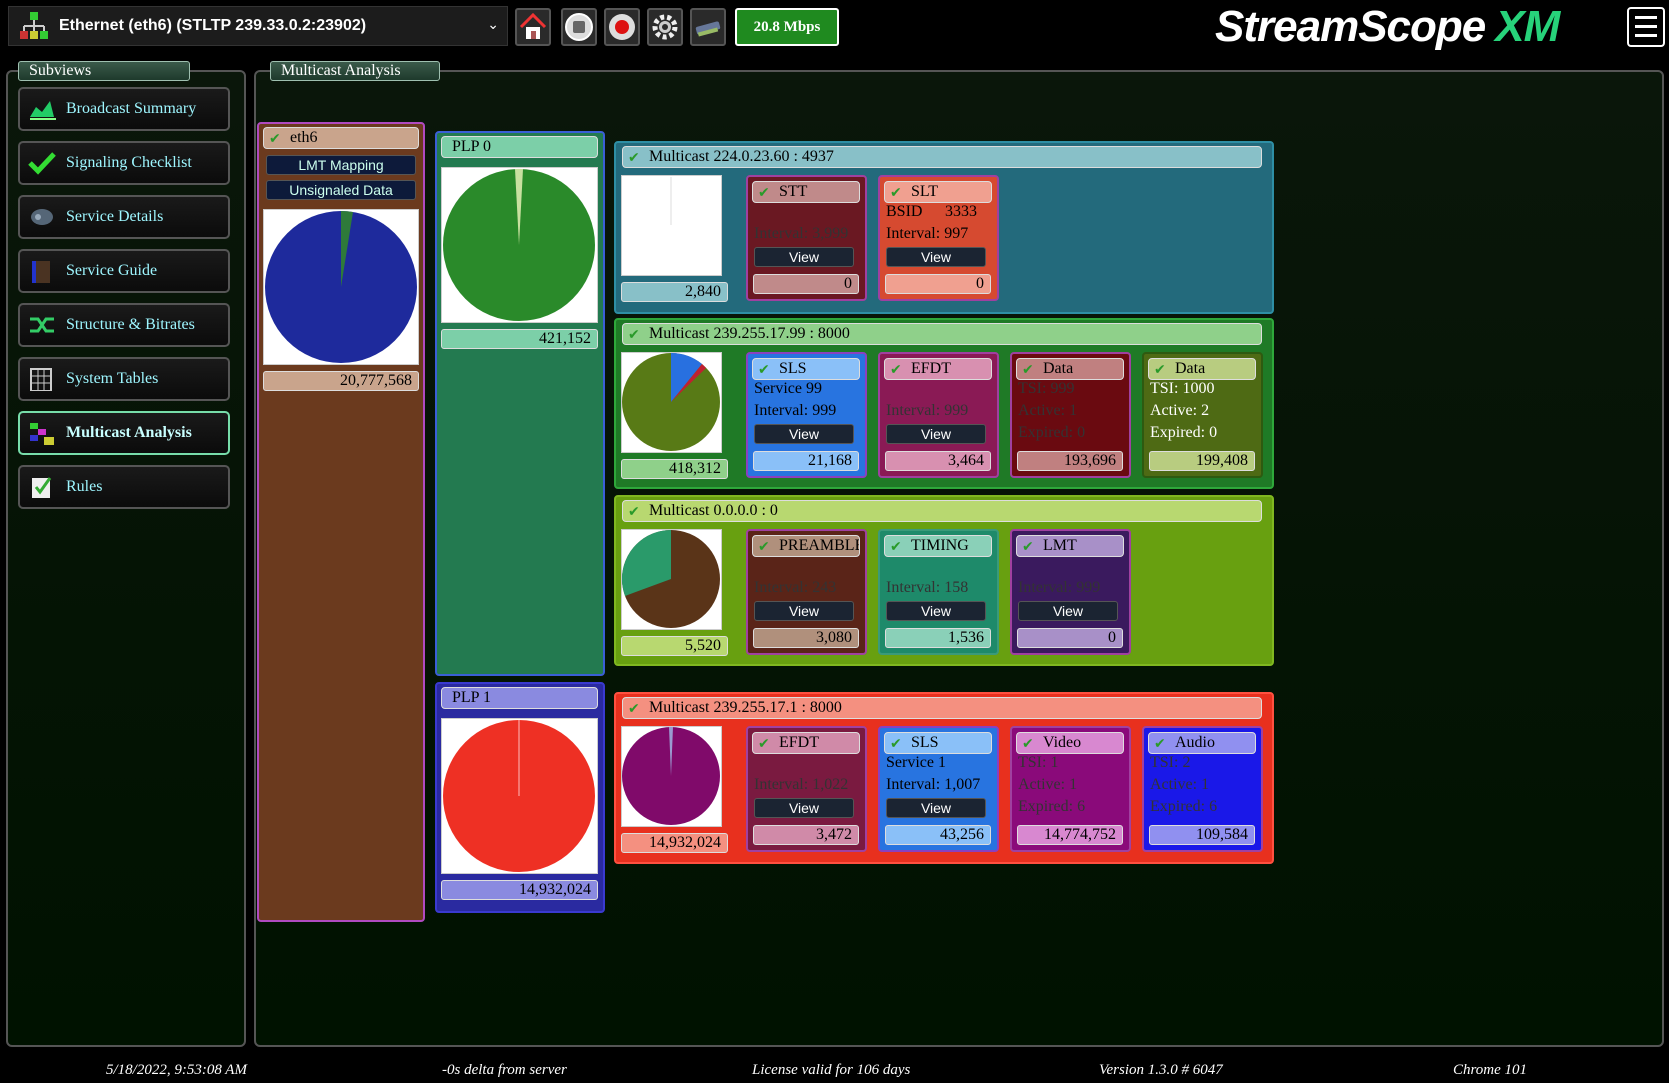 Image resolution: width=1669 pixels, height=1083 pixels. Describe the element at coordinates (42, 325) in the screenshot. I see `structure-icon` at that location.